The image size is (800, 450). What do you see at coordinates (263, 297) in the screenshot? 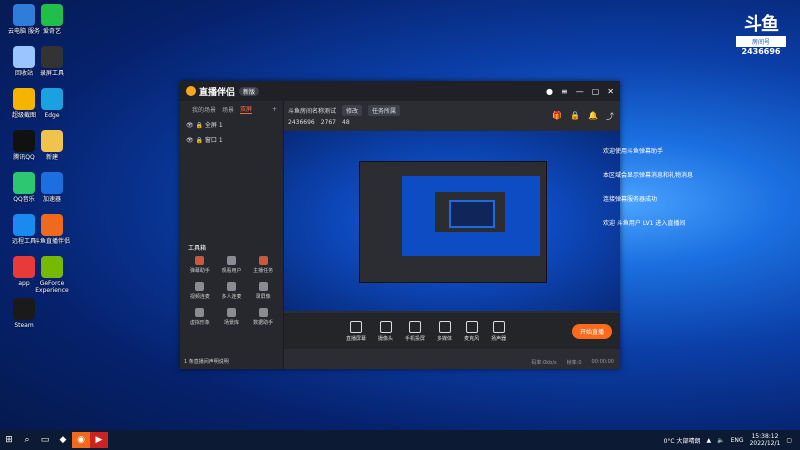
I see `tool-label: 录屏像` at bounding box center [263, 297].